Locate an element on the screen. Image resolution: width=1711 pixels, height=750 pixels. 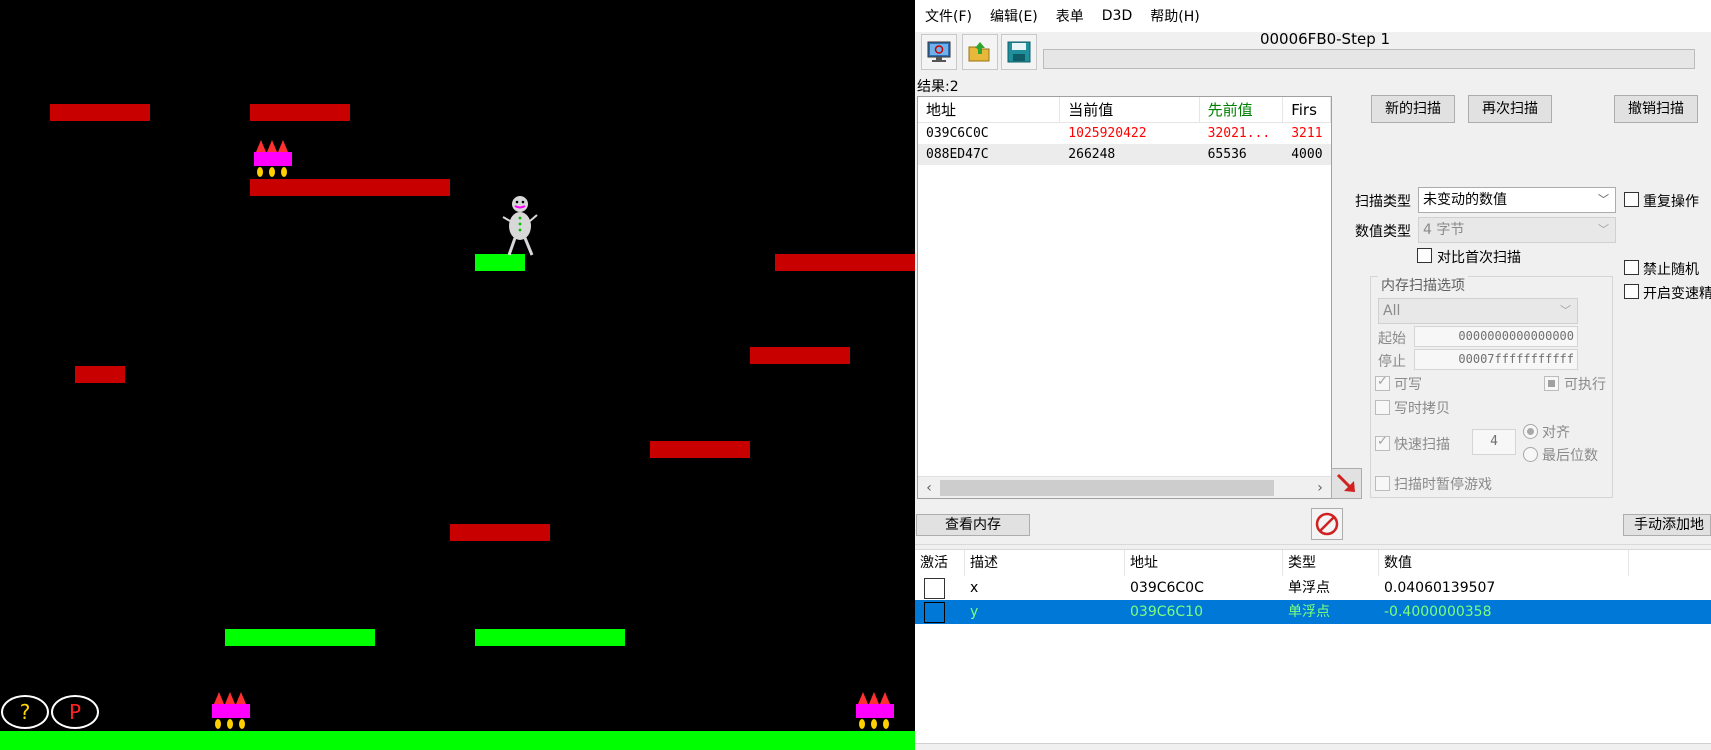
menu-bar: 文件(F) 编辑(E) 表单 D3D 帮助(H) is located at coordinates (1313, 16).